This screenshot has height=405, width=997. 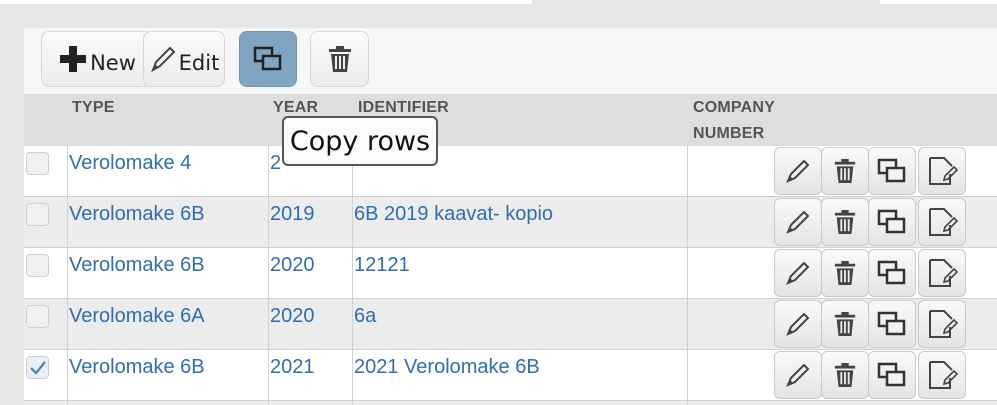 I want to click on table-row: Verolomake 6B 2019 6B 2019 kaavat- kopio, so click(x=510, y=222).